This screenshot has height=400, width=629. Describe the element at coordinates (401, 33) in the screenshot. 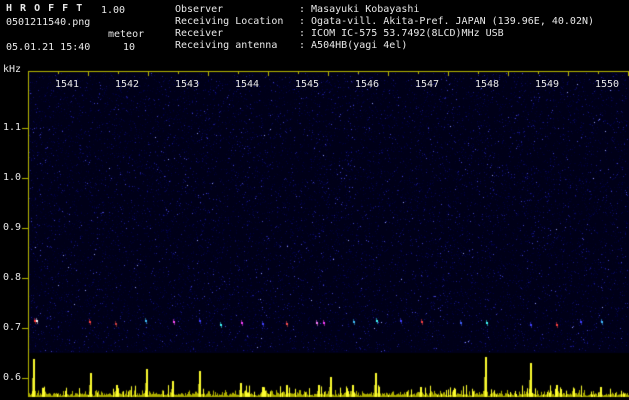

I see `receiver-value: : ICOM IC-575 53.7492(8LCD)MHz USB` at that location.